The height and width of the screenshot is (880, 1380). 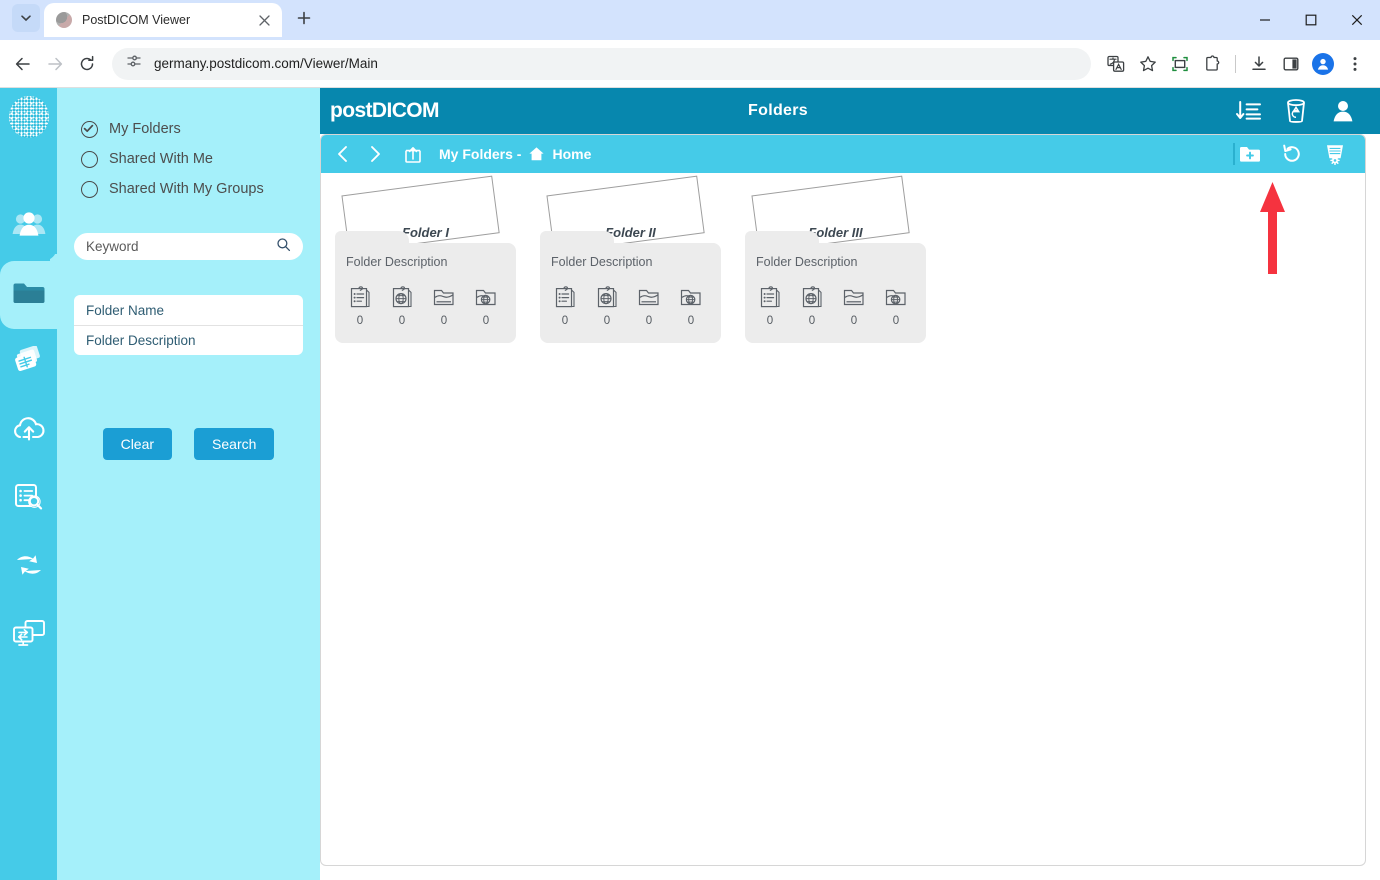 What do you see at coordinates (375, 154) in the screenshot?
I see `chevron-right-icon` at bounding box center [375, 154].